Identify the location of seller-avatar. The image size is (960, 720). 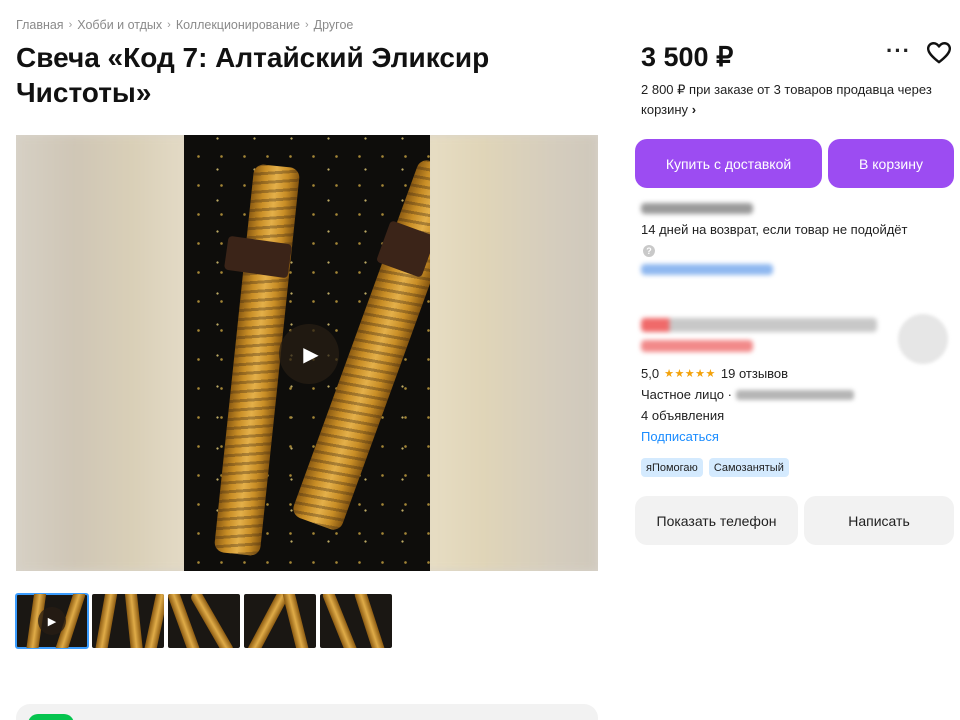
(923, 339).